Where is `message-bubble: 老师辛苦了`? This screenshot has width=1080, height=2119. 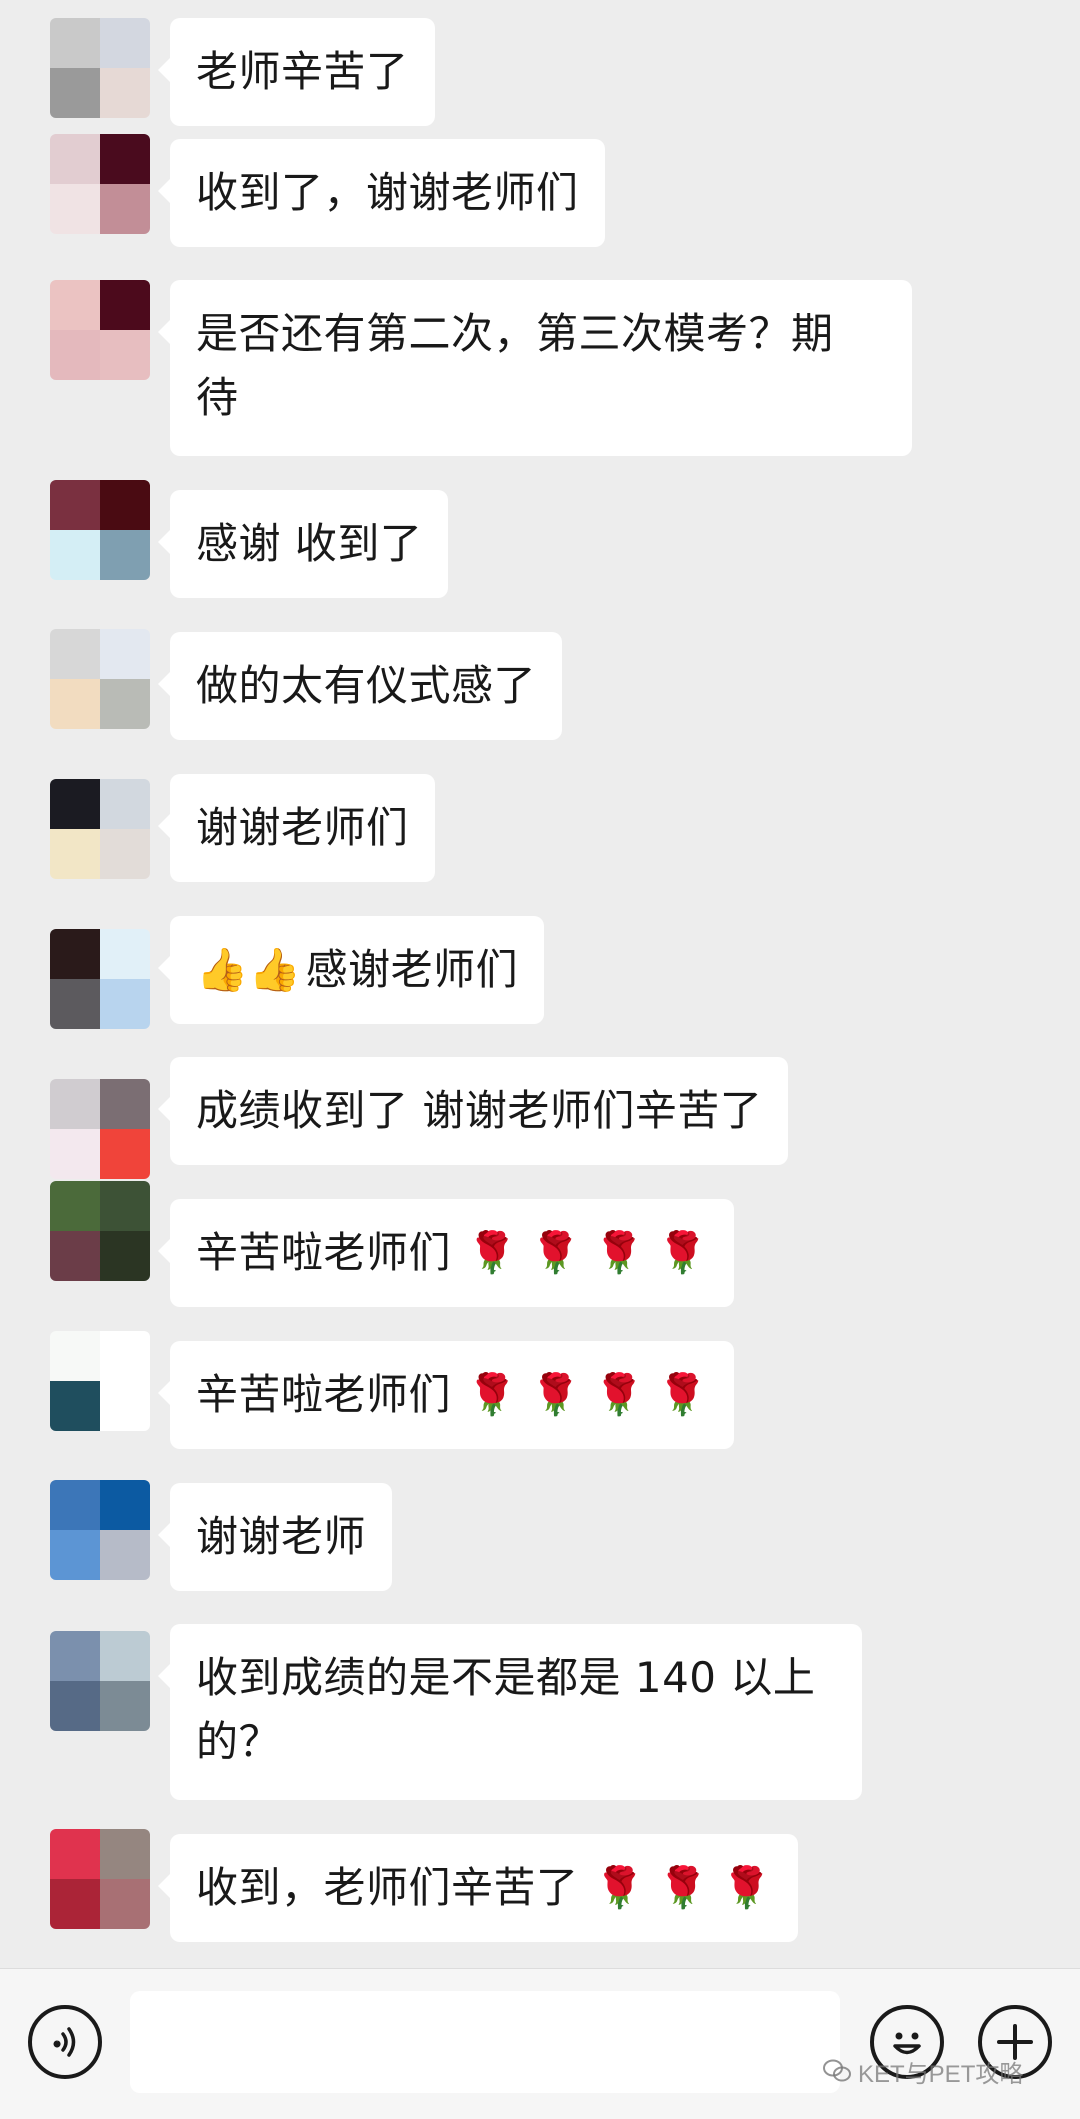
message-bubble: 老师辛苦了 is located at coordinates (296, 72).